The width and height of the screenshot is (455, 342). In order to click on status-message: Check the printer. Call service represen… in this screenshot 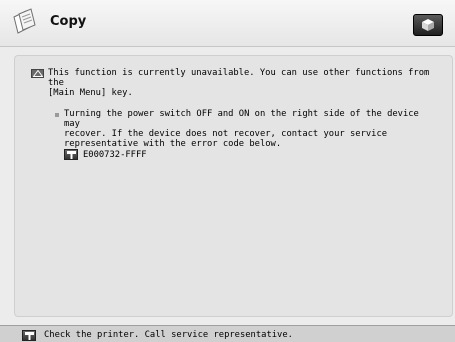, I will do `click(168, 335)`.